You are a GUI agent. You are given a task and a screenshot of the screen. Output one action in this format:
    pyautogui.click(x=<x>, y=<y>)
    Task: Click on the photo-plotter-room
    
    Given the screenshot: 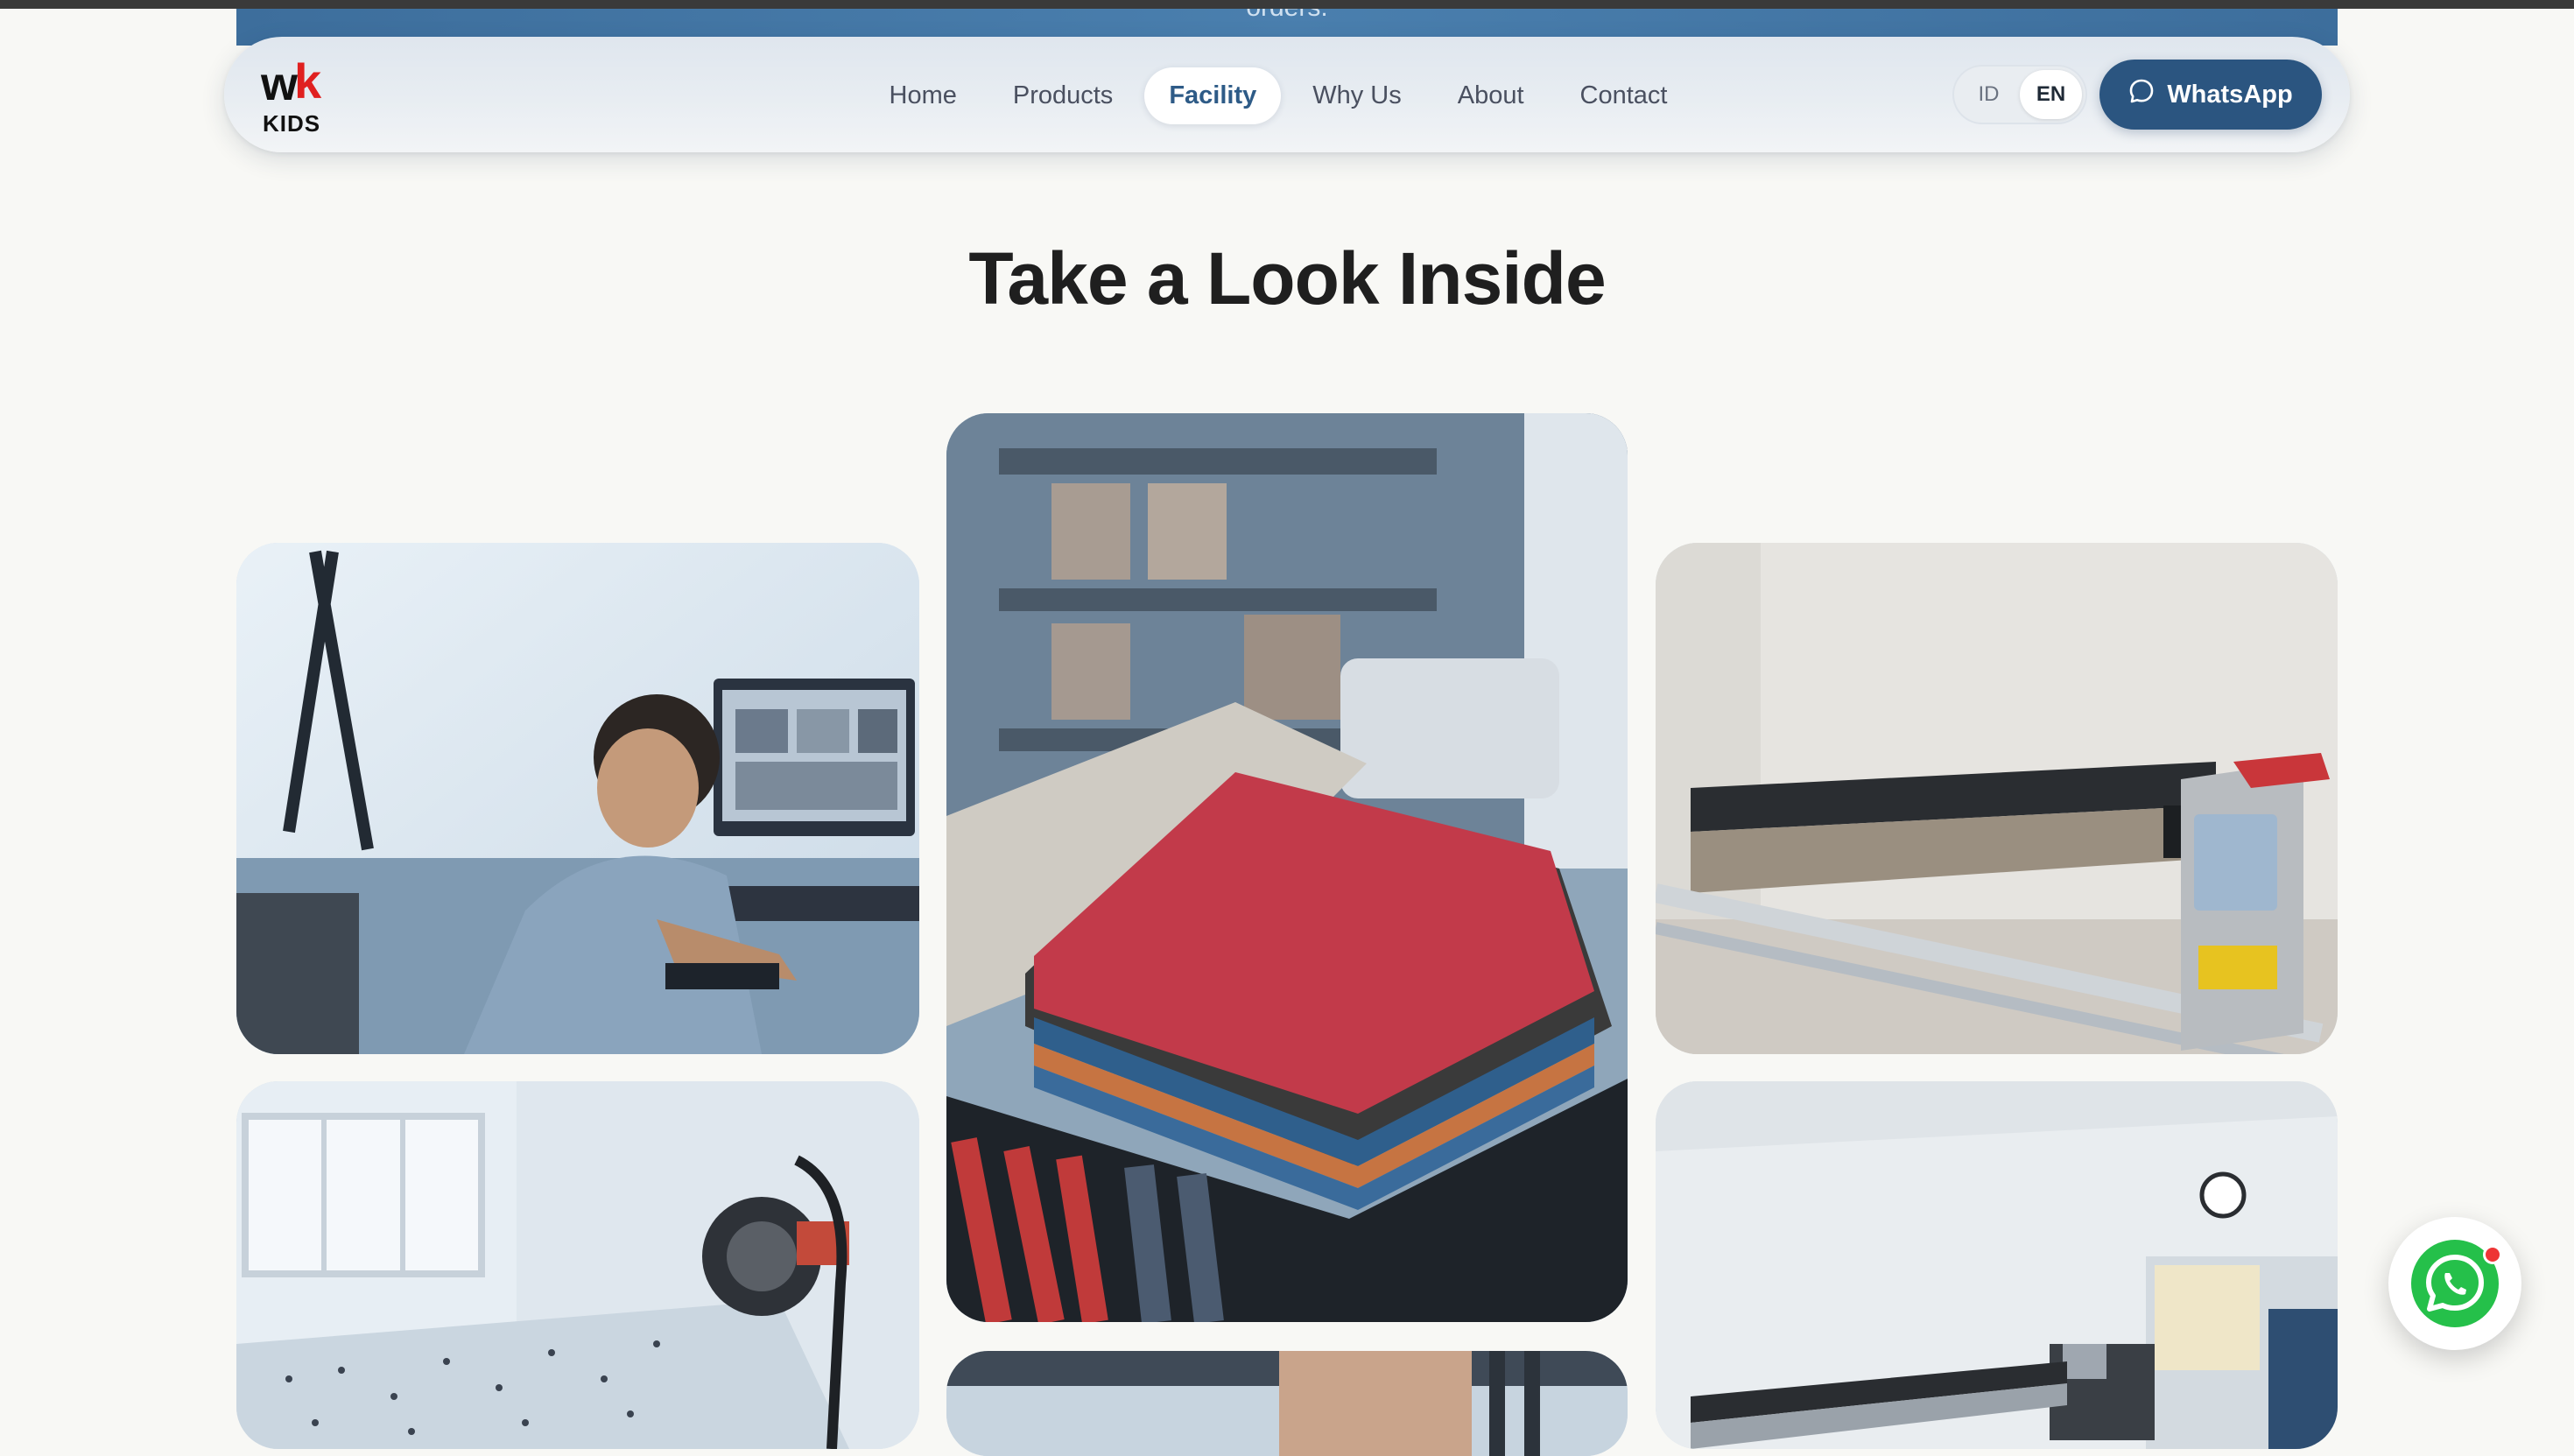 What is the action you would take?
    pyautogui.click(x=1997, y=1265)
    